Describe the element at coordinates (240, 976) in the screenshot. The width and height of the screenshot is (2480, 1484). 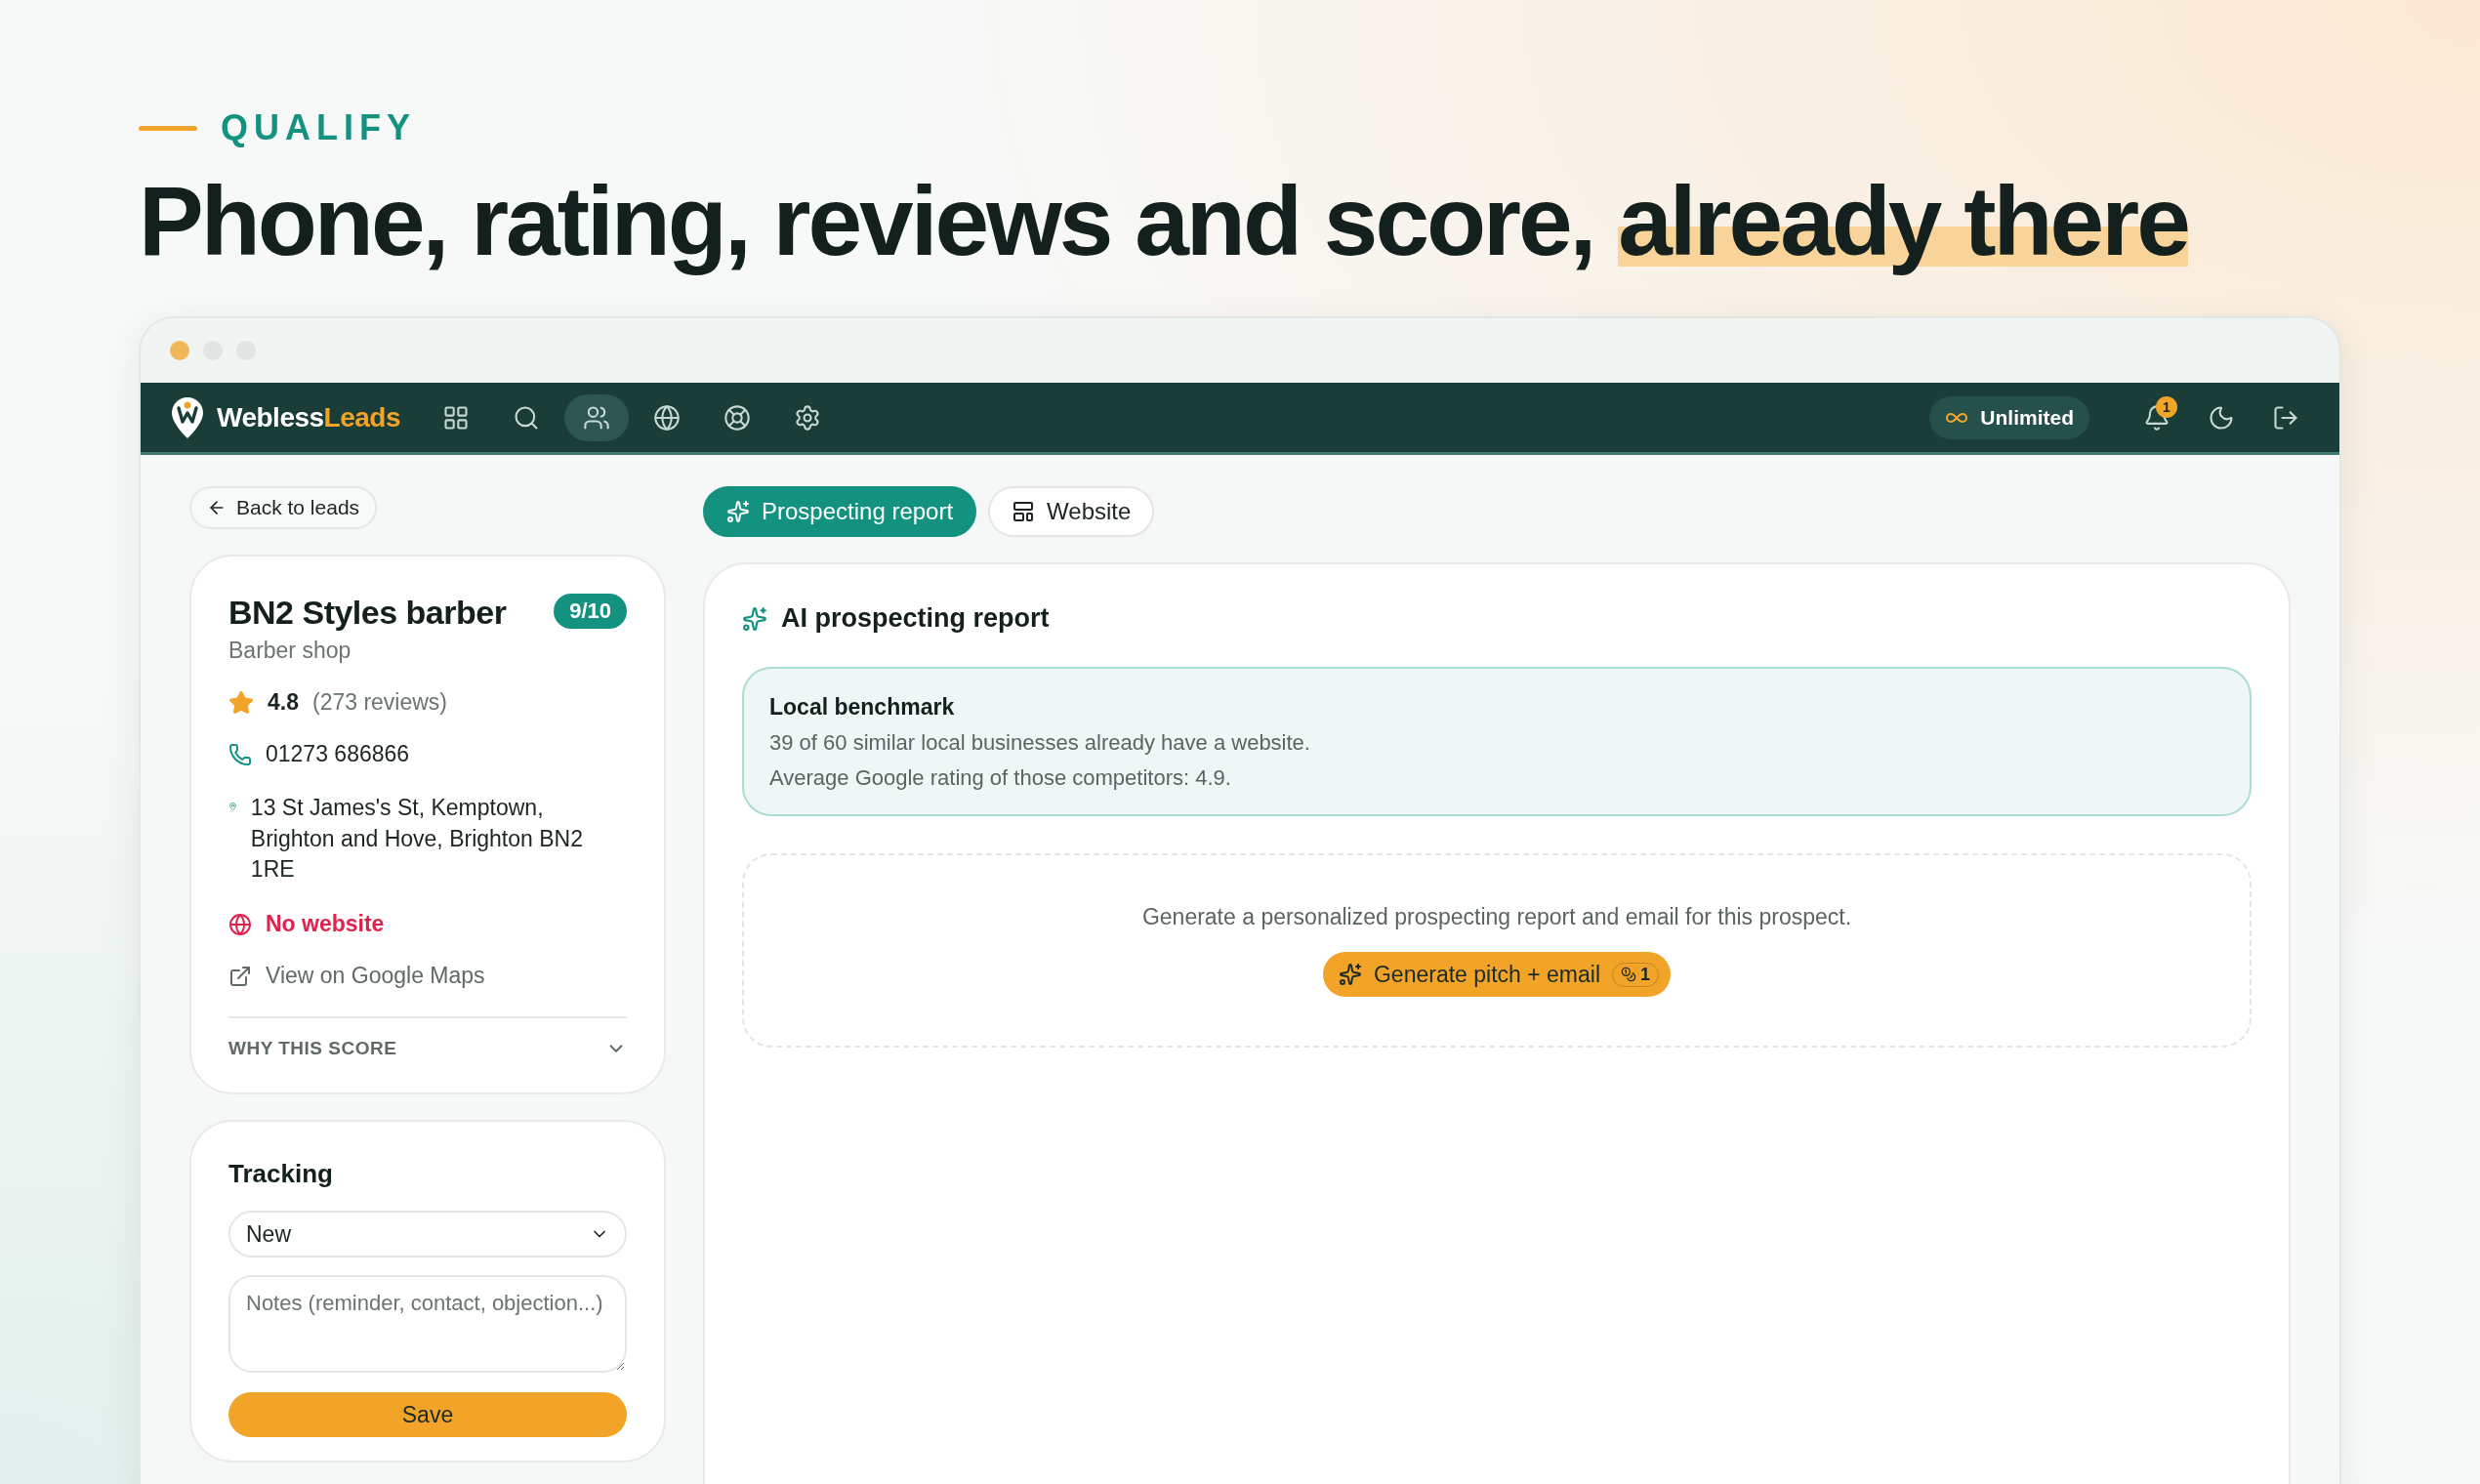
I see `external-link-icon` at that location.